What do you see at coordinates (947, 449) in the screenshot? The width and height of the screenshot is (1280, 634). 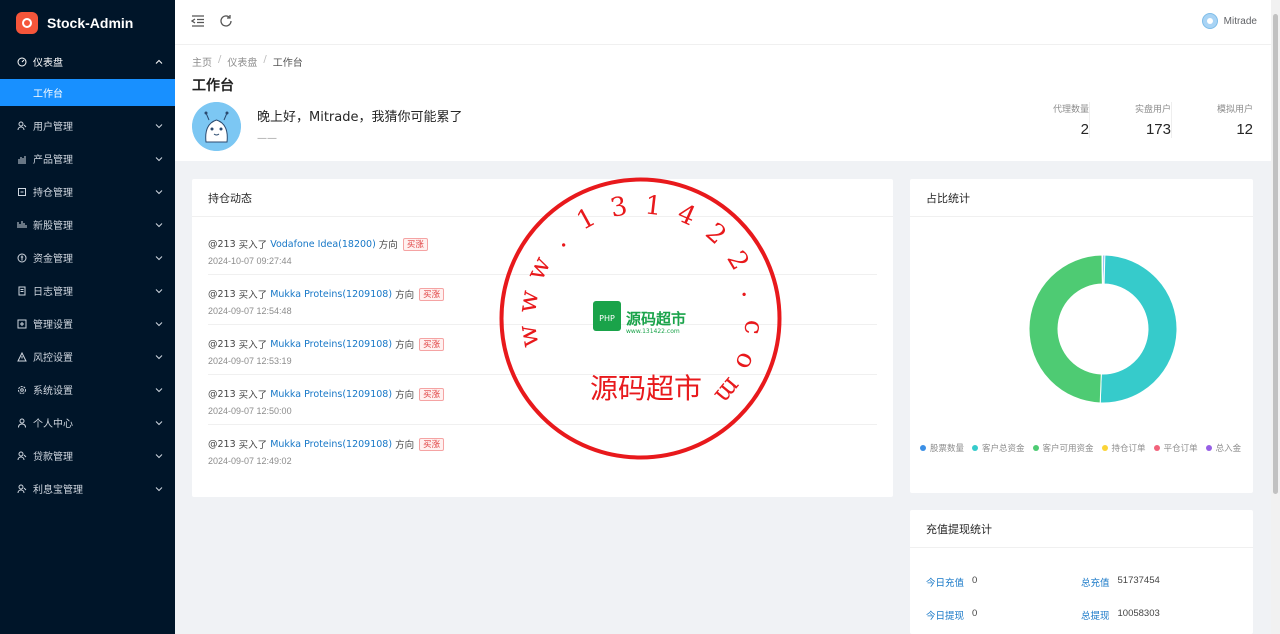 I see `legend-label: 股票数量` at bounding box center [947, 449].